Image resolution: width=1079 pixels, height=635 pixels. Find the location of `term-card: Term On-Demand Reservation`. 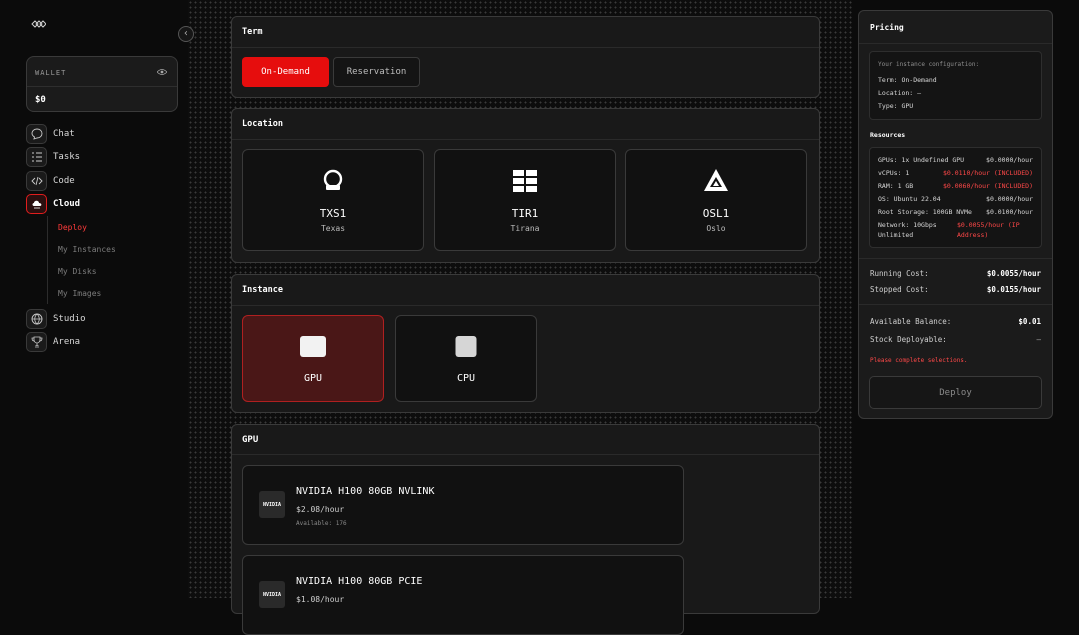

term-card: Term On-Demand Reservation is located at coordinates (525, 57).